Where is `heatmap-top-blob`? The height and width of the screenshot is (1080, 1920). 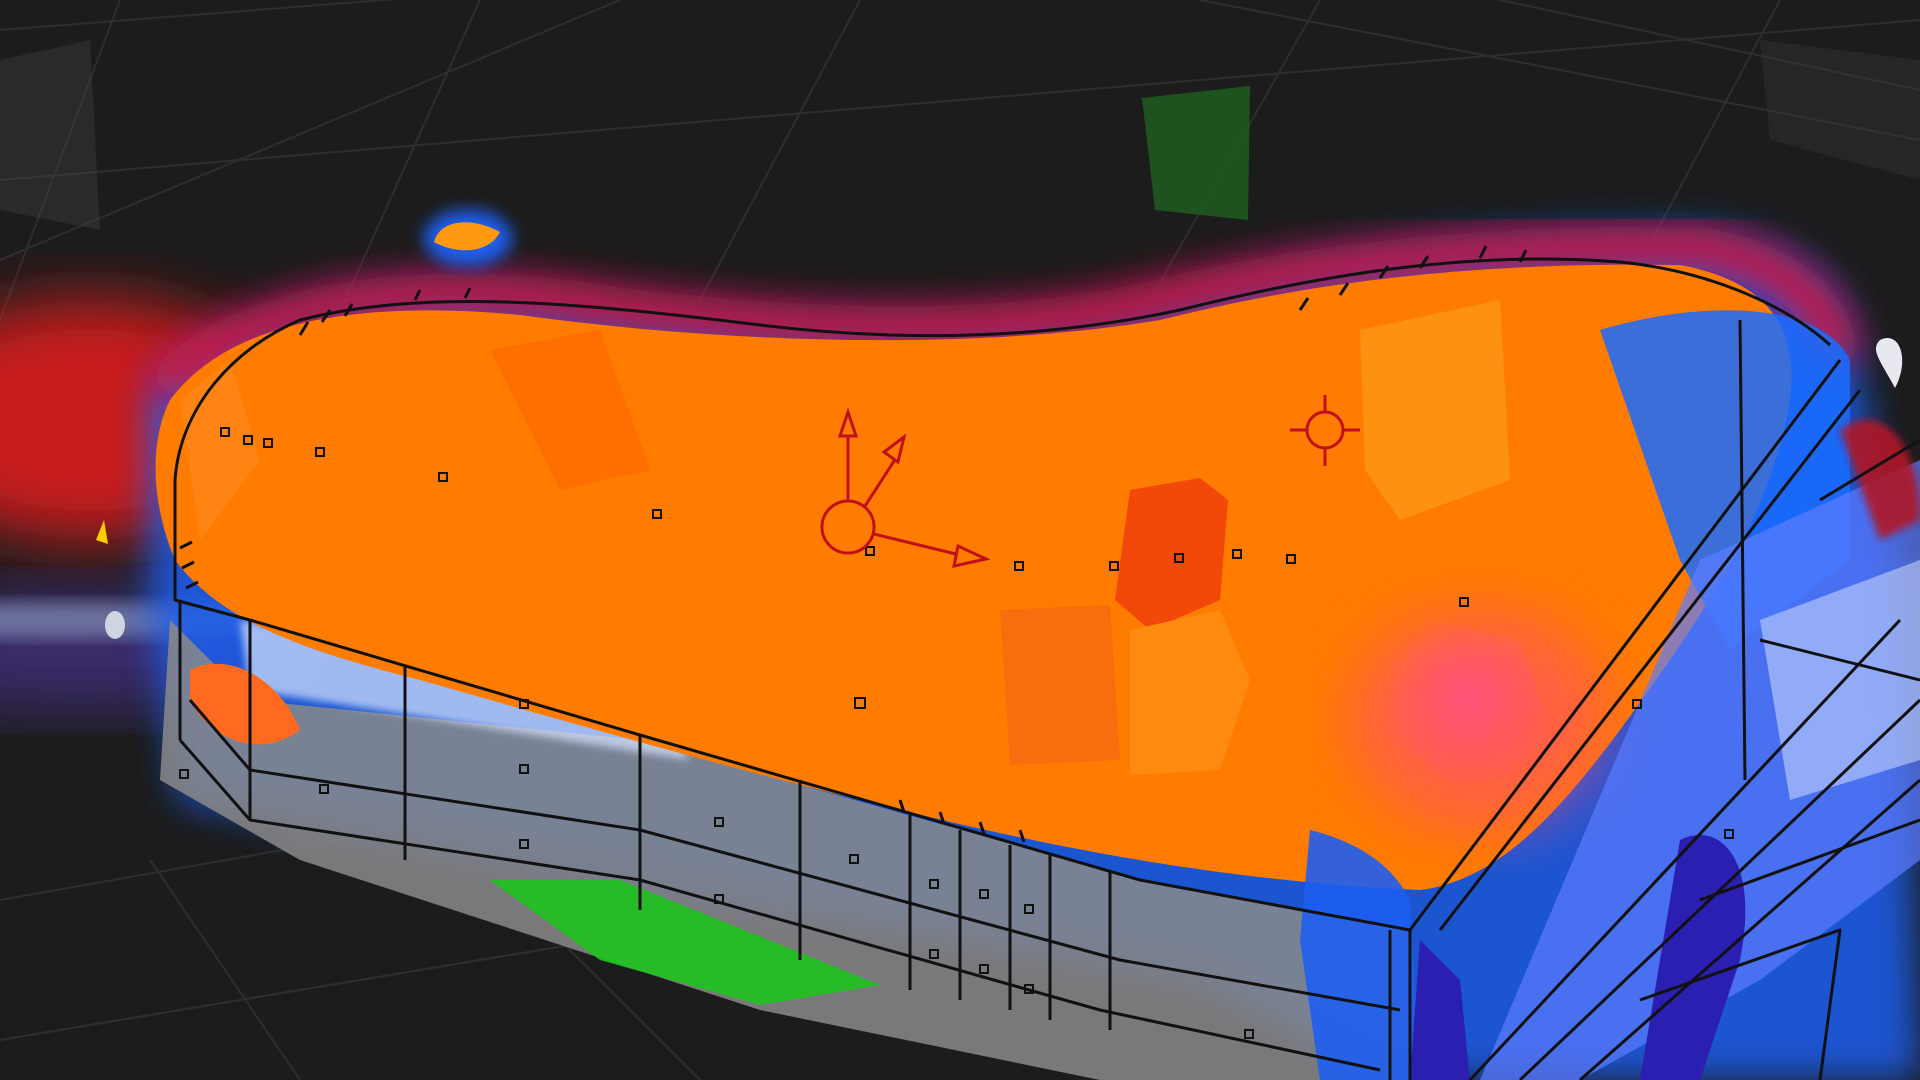
heatmap-top-blob is located at coordinates (468, 238).